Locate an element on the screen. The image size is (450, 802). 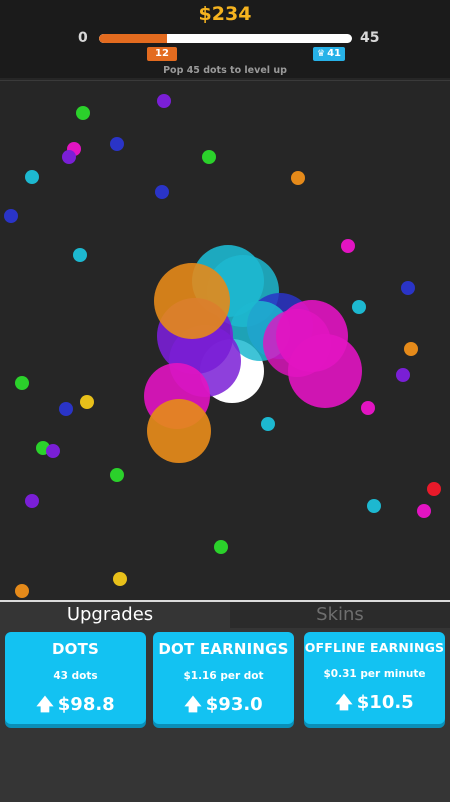
dots-card-price: 🡅 $98.8 is located at coordinates (75, 706).